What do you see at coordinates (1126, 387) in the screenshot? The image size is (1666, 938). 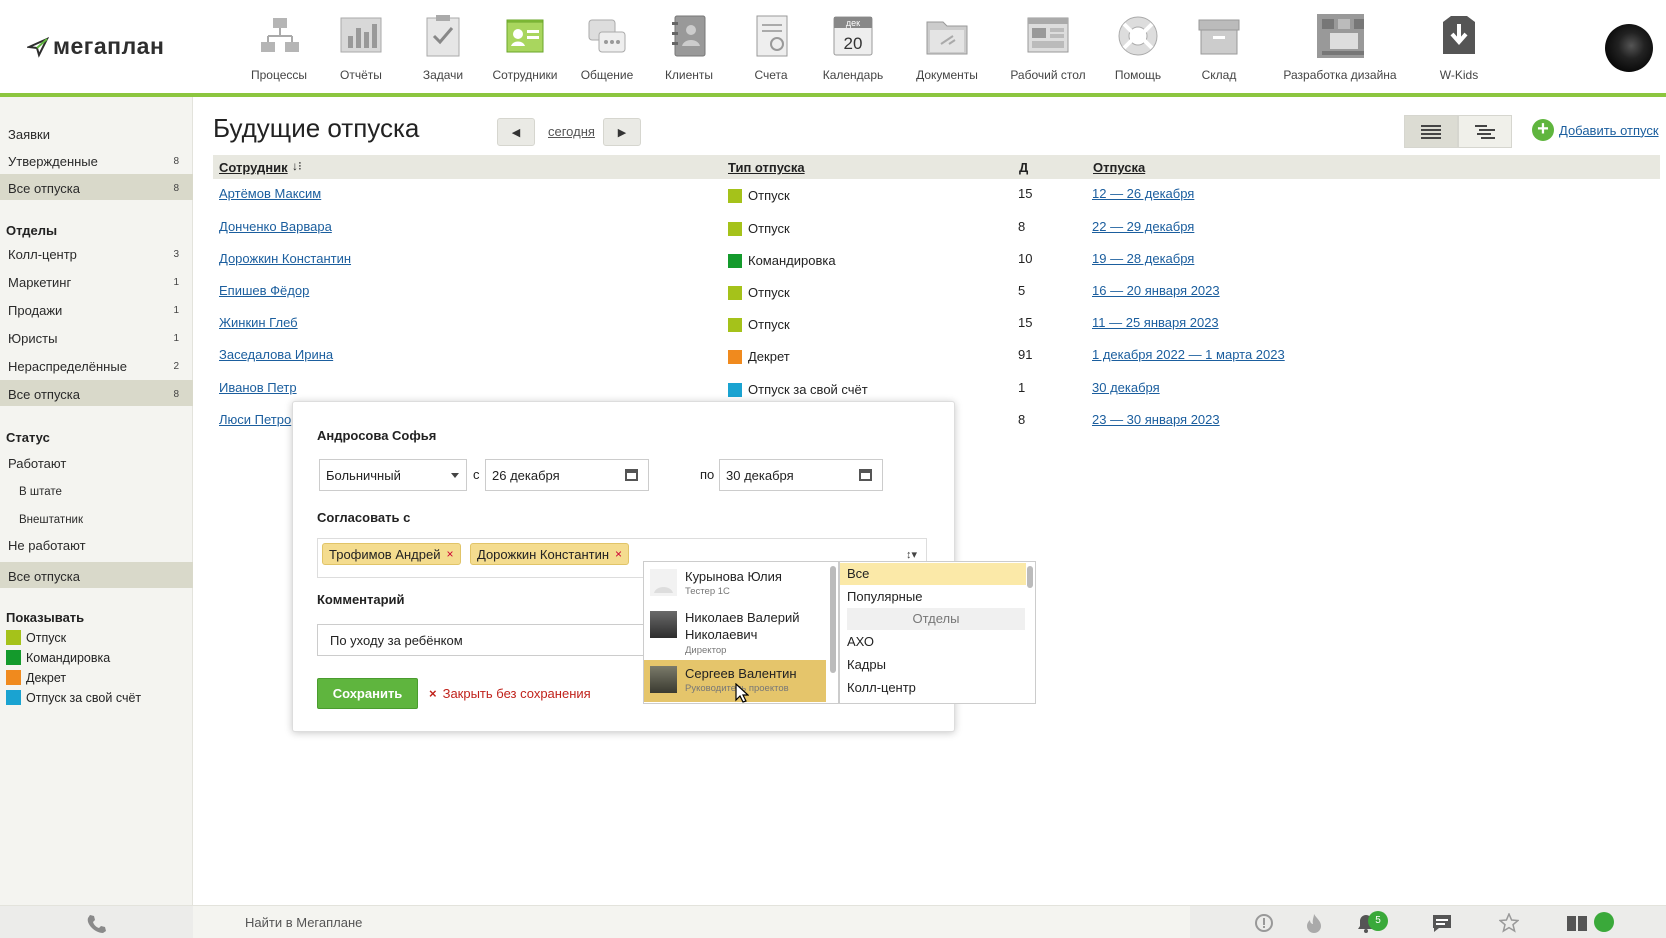 I see `period-link: 30 декабря` at bounding box center [1126, 387].